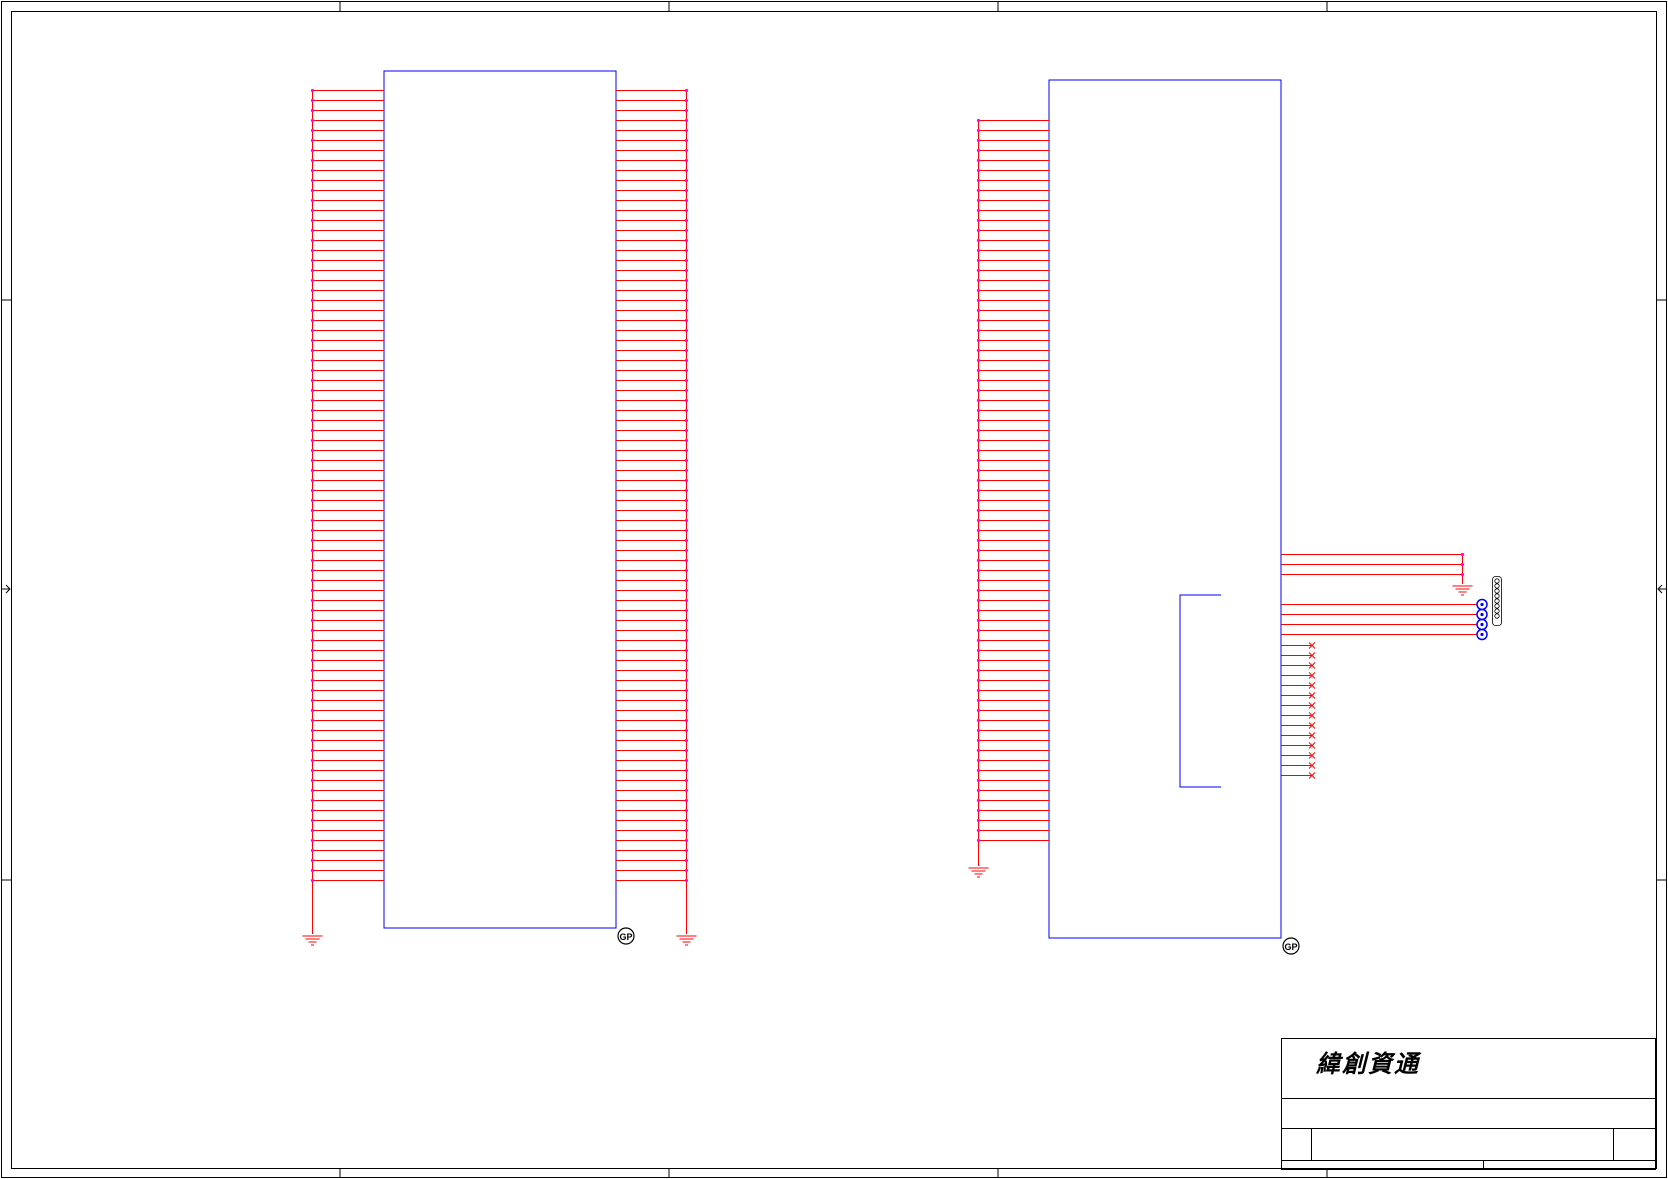 This screenshot has height=1179, width=1668. I want to click on test-point-icon, so click(1482, 634).